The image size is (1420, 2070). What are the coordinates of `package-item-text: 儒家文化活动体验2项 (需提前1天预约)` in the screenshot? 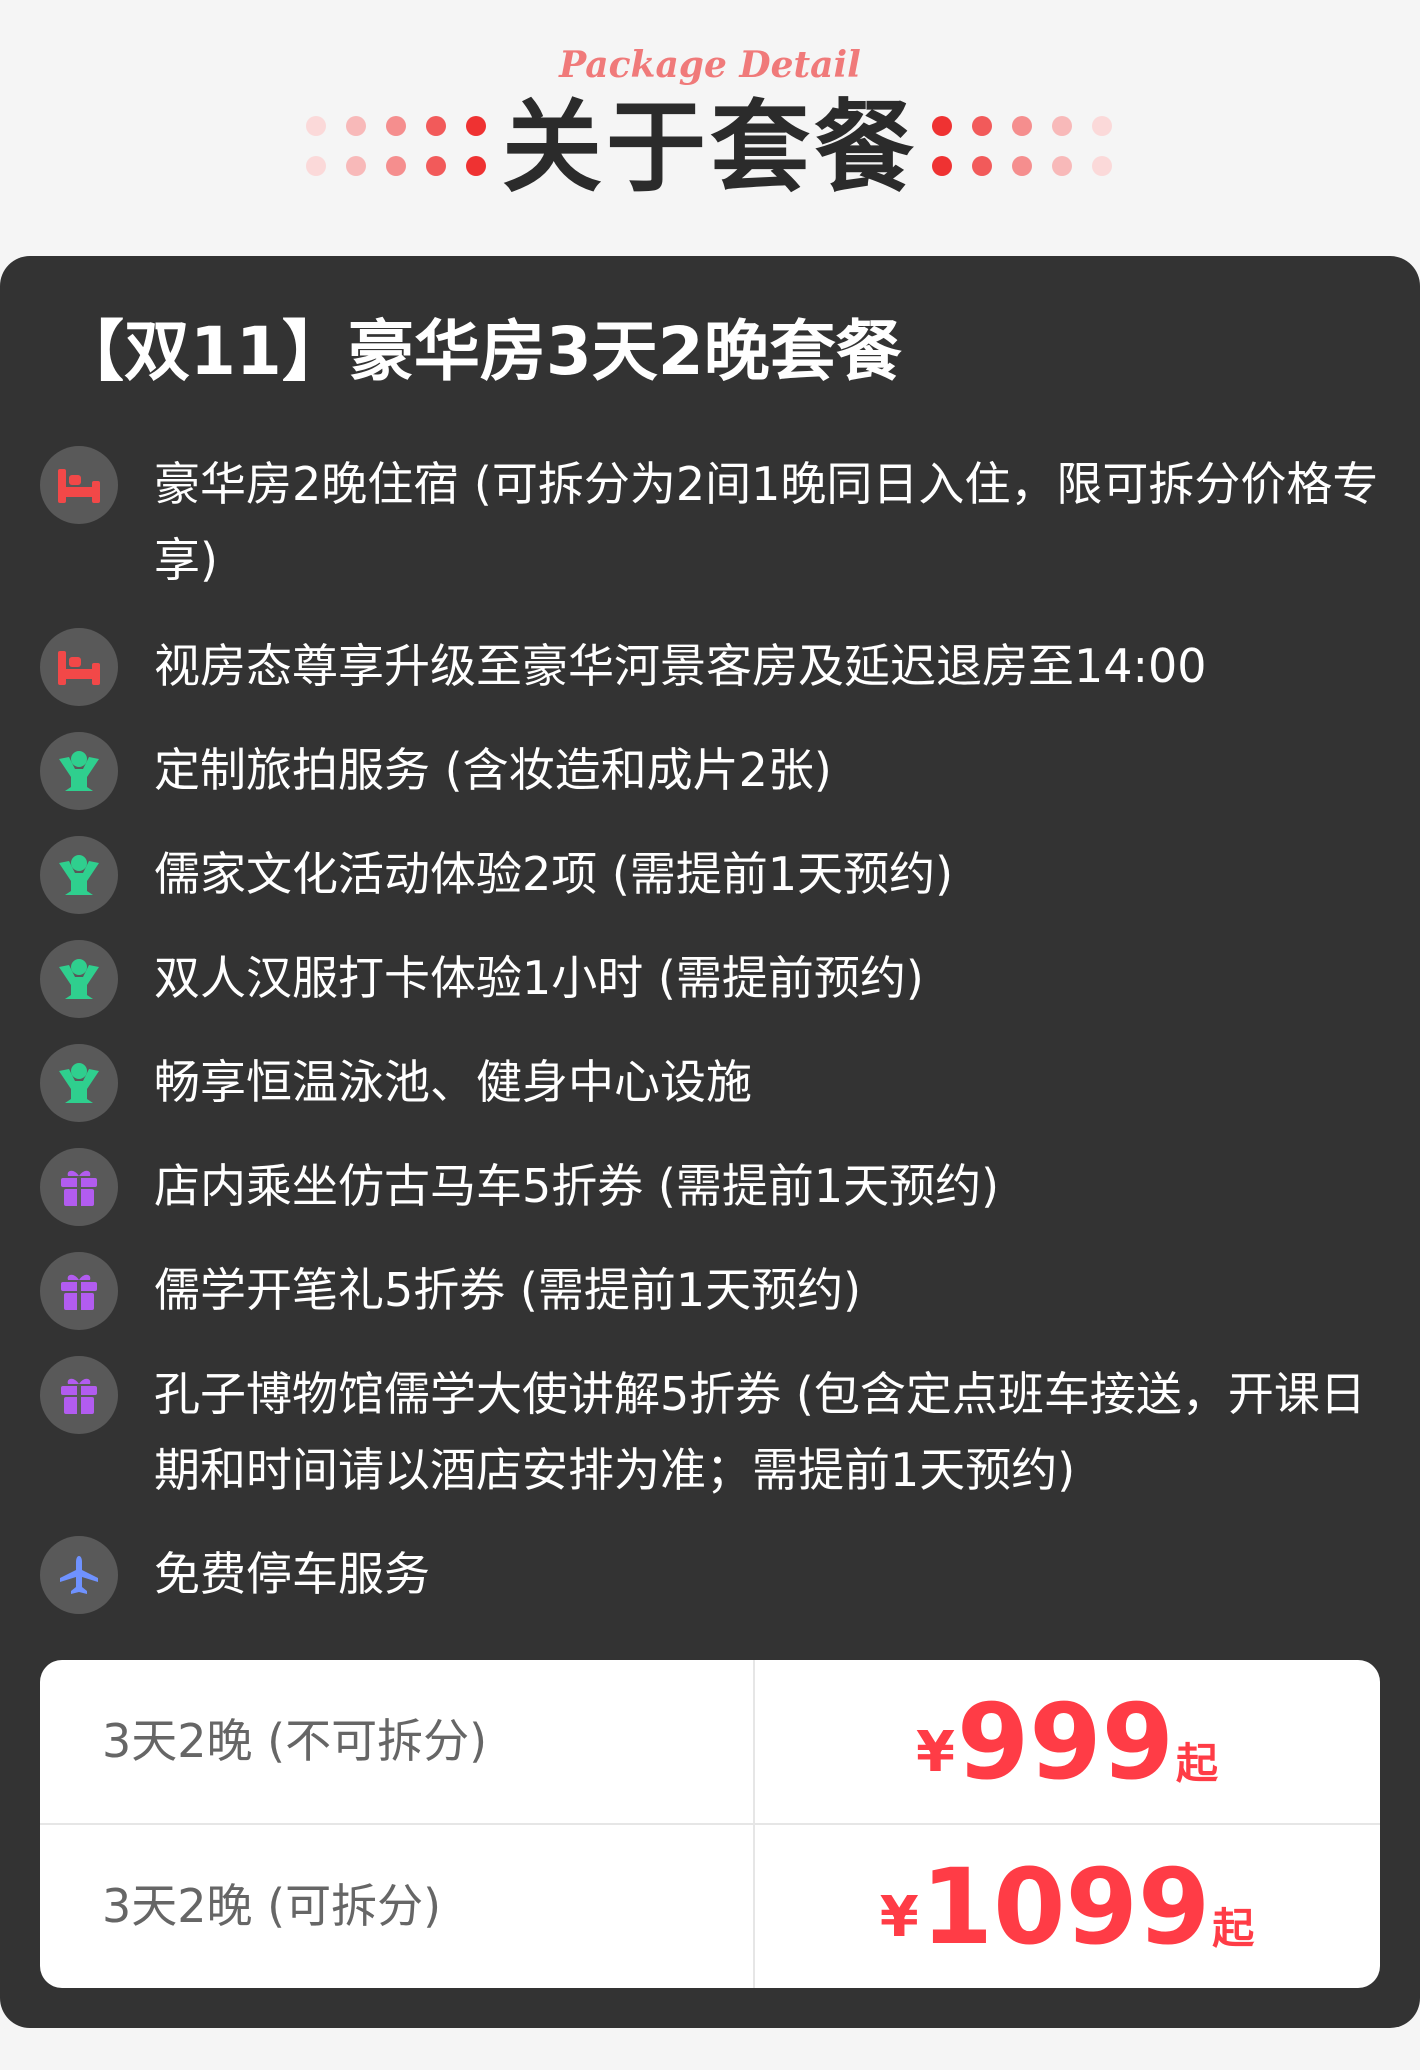 It's located at (554, 874).